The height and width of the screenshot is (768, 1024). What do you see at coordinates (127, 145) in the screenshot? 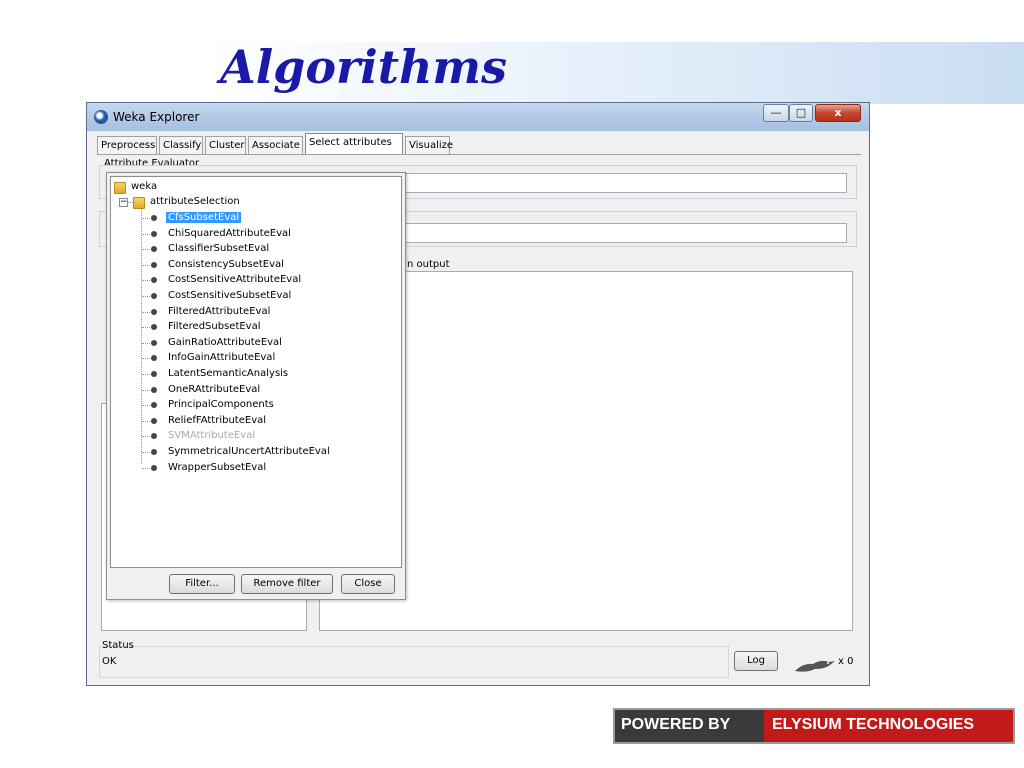
I see `tab-preprocess: Preprocess` at bounding box center [127, 145].